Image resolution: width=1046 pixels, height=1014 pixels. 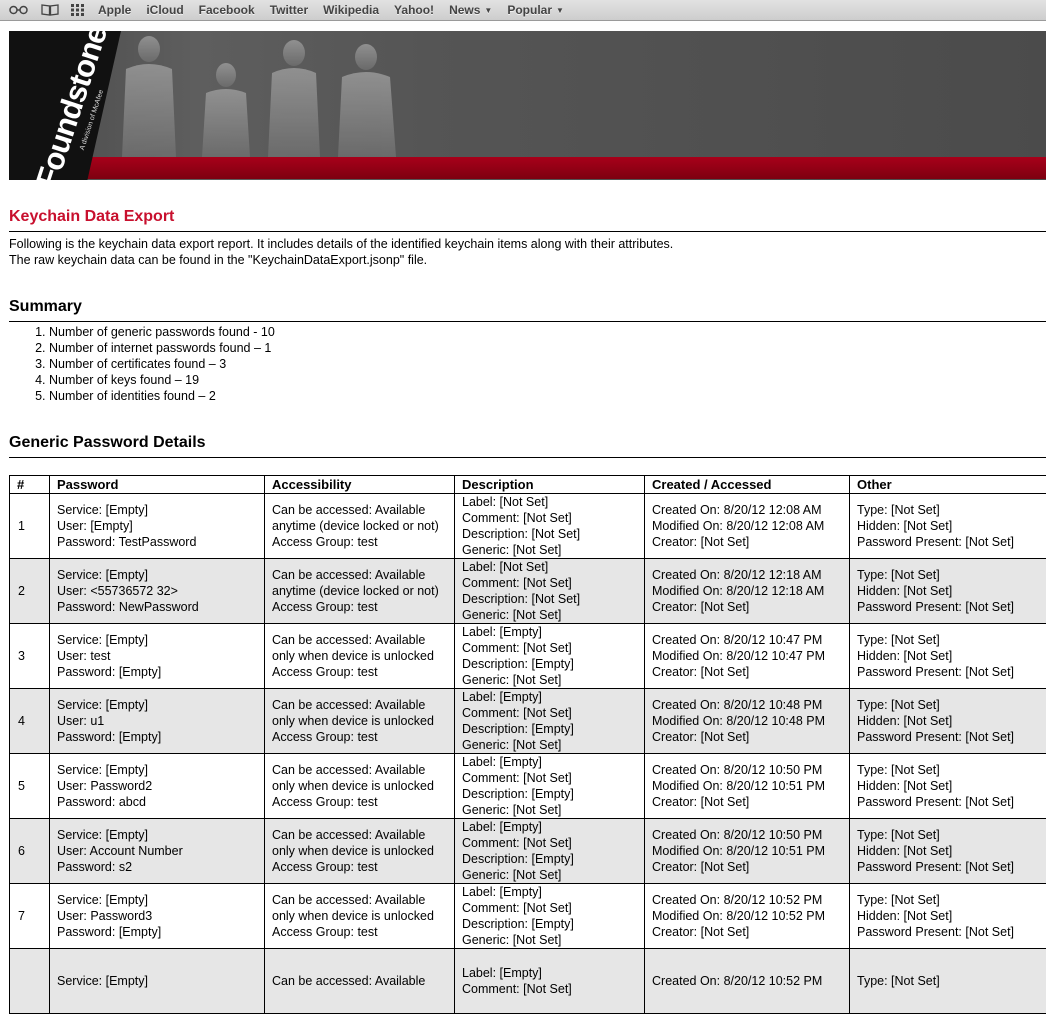 What do you see at coordinates (527, 168) in the screenshot?
I see `banner-red-stripe` at bounding box center [527, 168].